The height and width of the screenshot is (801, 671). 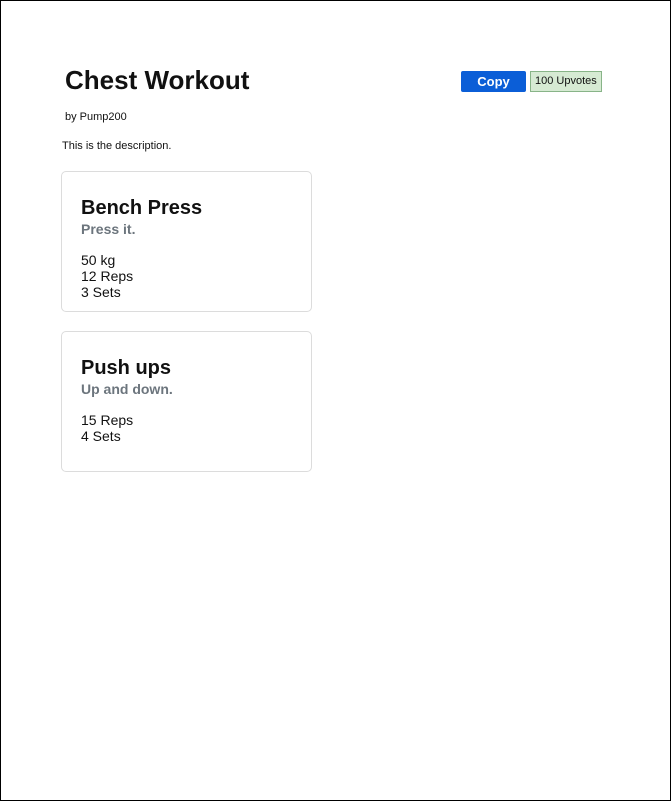 What do you see at coordinates (101, 436) in the screenshot?
I see `exercise-sets: 4 Sets` at bounding box center [101, 436].